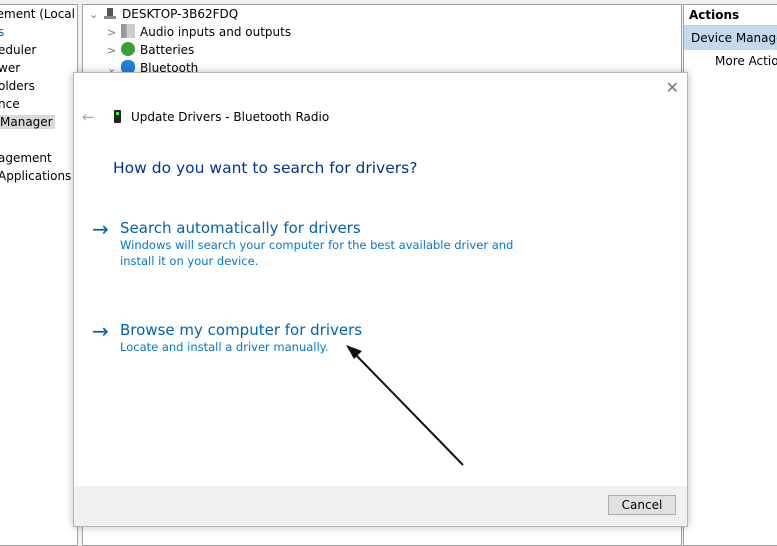 Image resolution: width=777 pixels, height=546 pixels. I want to click on tree-item: wer, so click(38, 68).